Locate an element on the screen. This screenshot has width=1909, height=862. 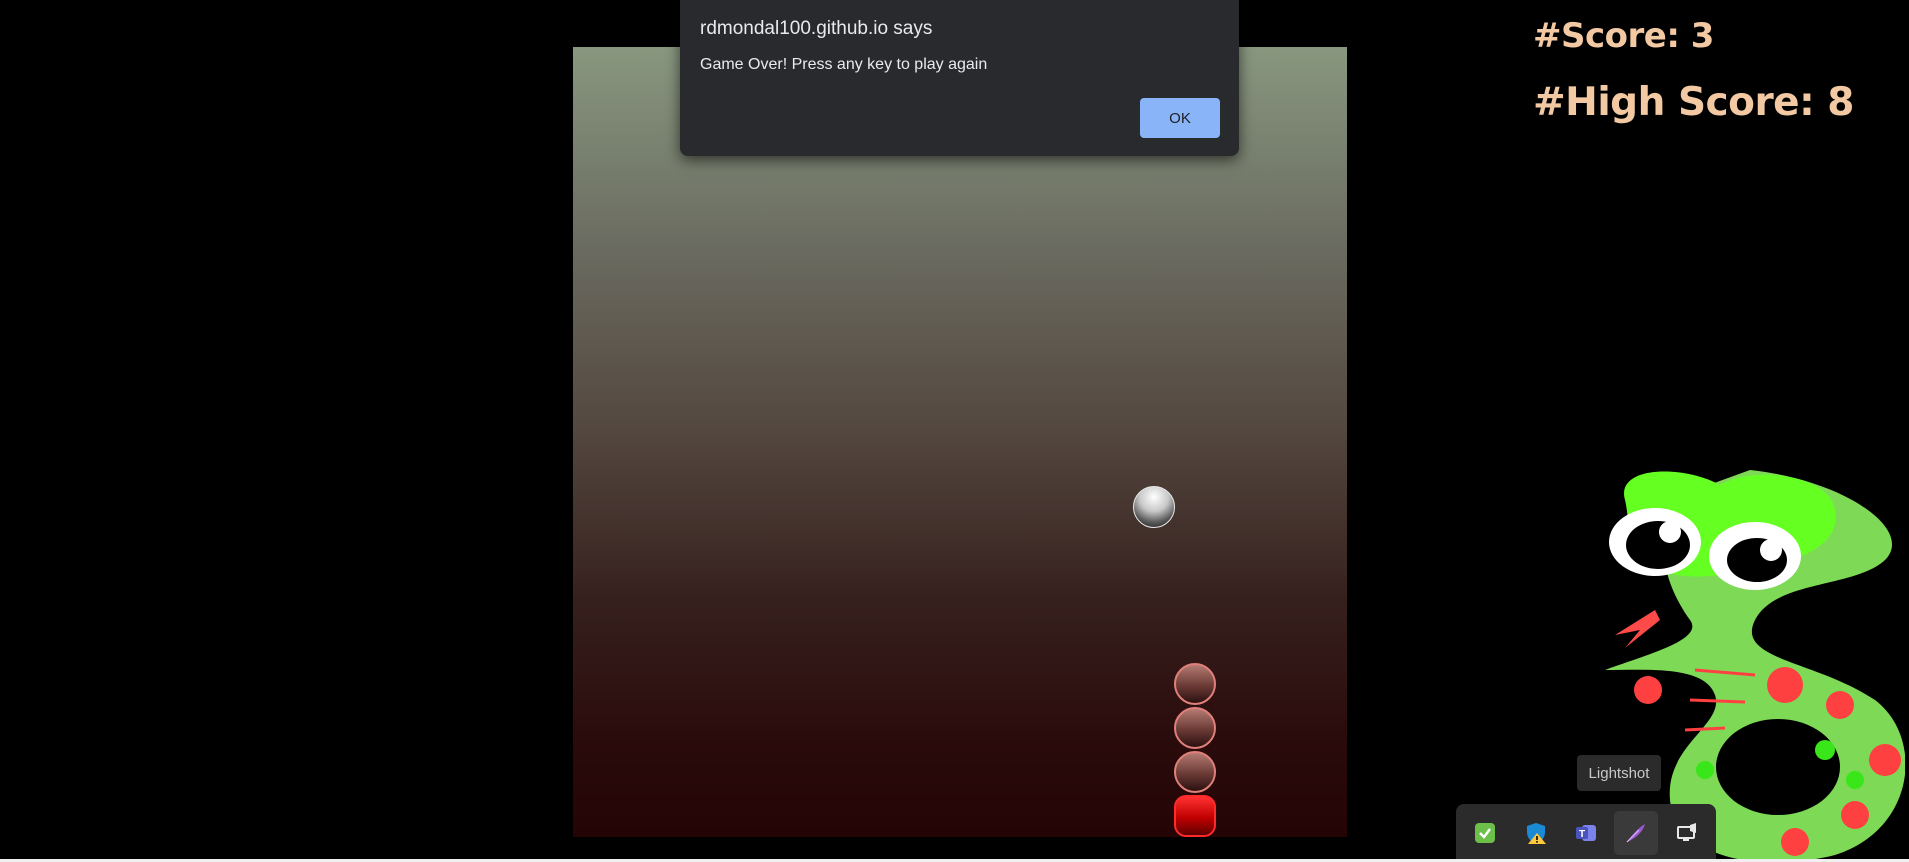
teams-icon: T is located at coordinates (1586, 833).